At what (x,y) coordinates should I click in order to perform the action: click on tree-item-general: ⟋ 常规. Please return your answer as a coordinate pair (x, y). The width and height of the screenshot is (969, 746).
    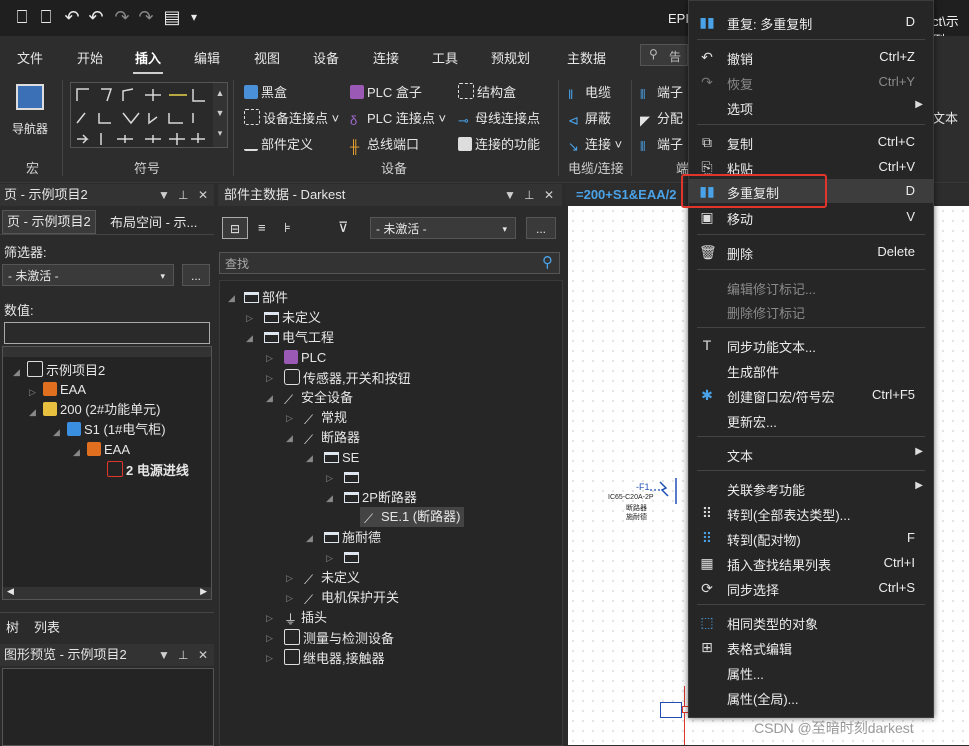
    Looking at the image, I should click on (325, 418).